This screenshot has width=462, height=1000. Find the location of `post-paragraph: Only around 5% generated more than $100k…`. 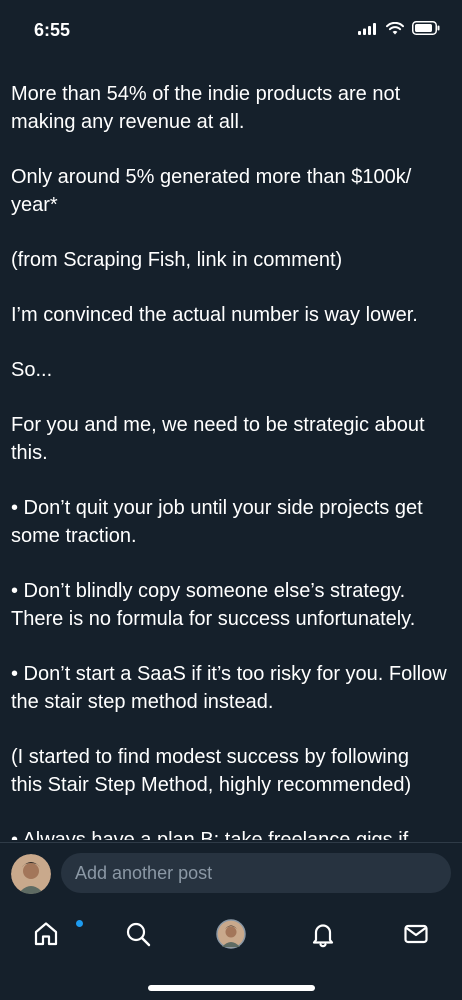

post-paragraph: Only around 5% generated more than $100k… is located at coordinates (211, 191).